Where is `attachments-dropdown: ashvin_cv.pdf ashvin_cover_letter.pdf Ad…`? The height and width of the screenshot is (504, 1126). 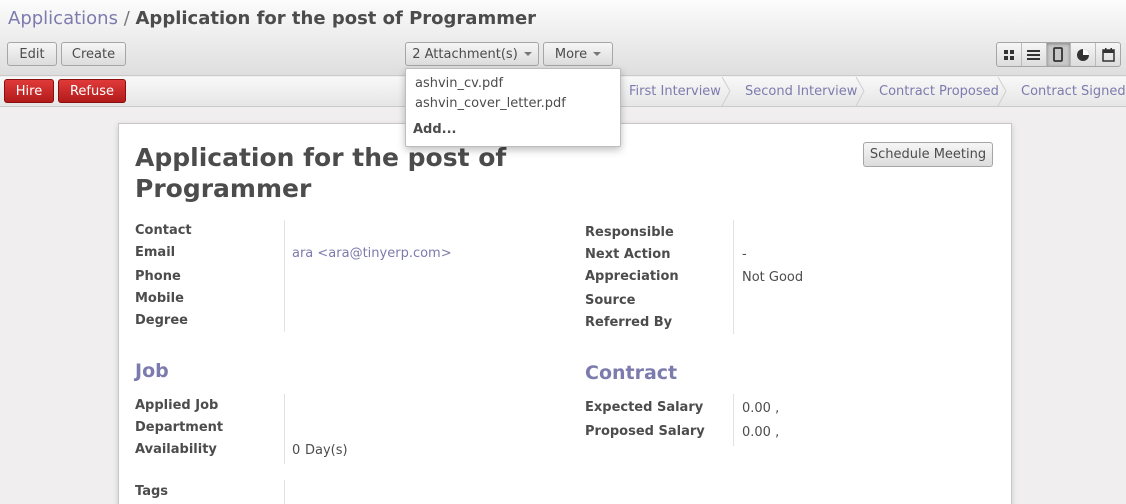 attachments-dropdown: ashvin_cv.pdf ashvin_cover_letter.pdf Ad… is located at coordinates (513, 107).